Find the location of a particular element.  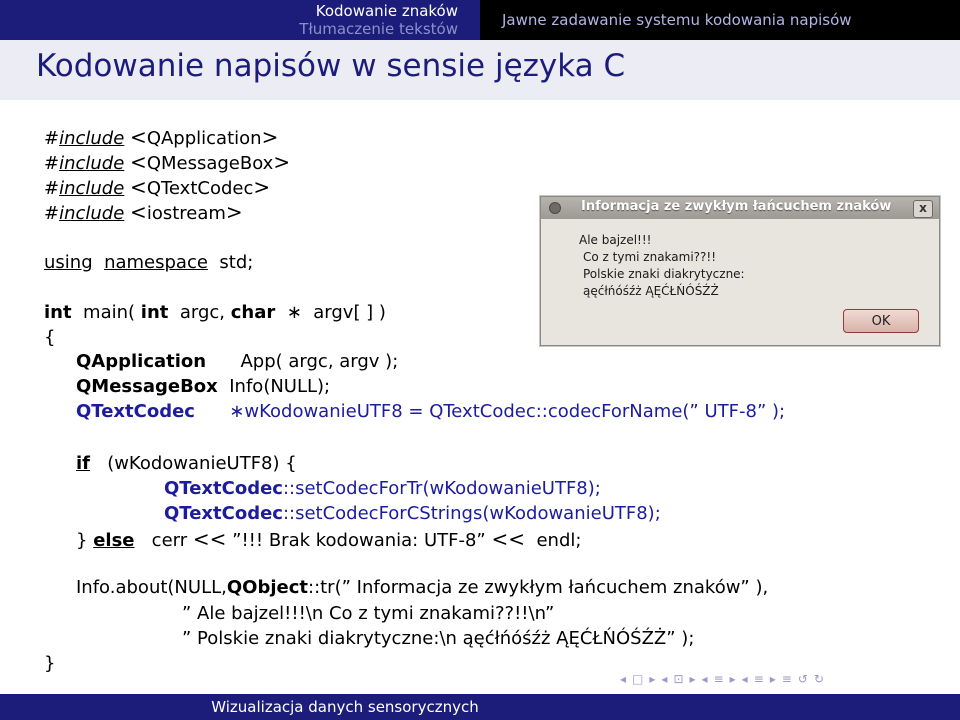

code-line-using: using namespace std; is located at coordinates (148, 263).